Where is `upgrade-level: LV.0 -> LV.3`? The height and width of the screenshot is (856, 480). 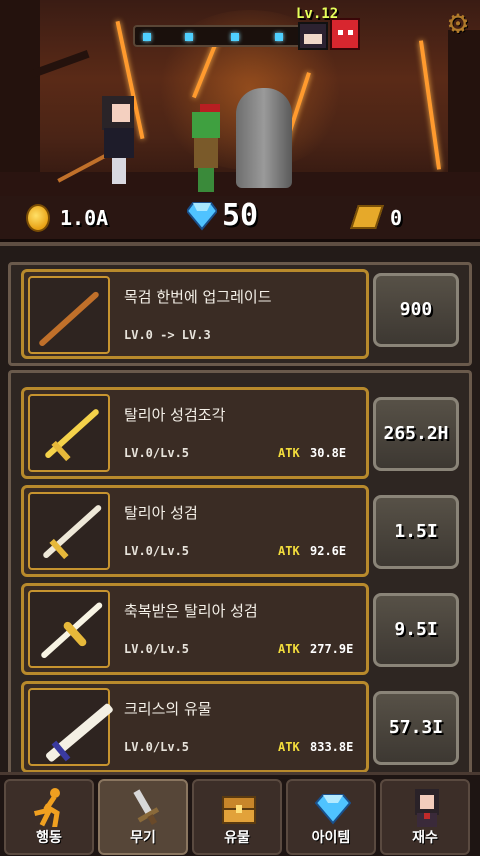
upgrade-level: LV.0 -> LV.3 is located at coordinates (167, 335).